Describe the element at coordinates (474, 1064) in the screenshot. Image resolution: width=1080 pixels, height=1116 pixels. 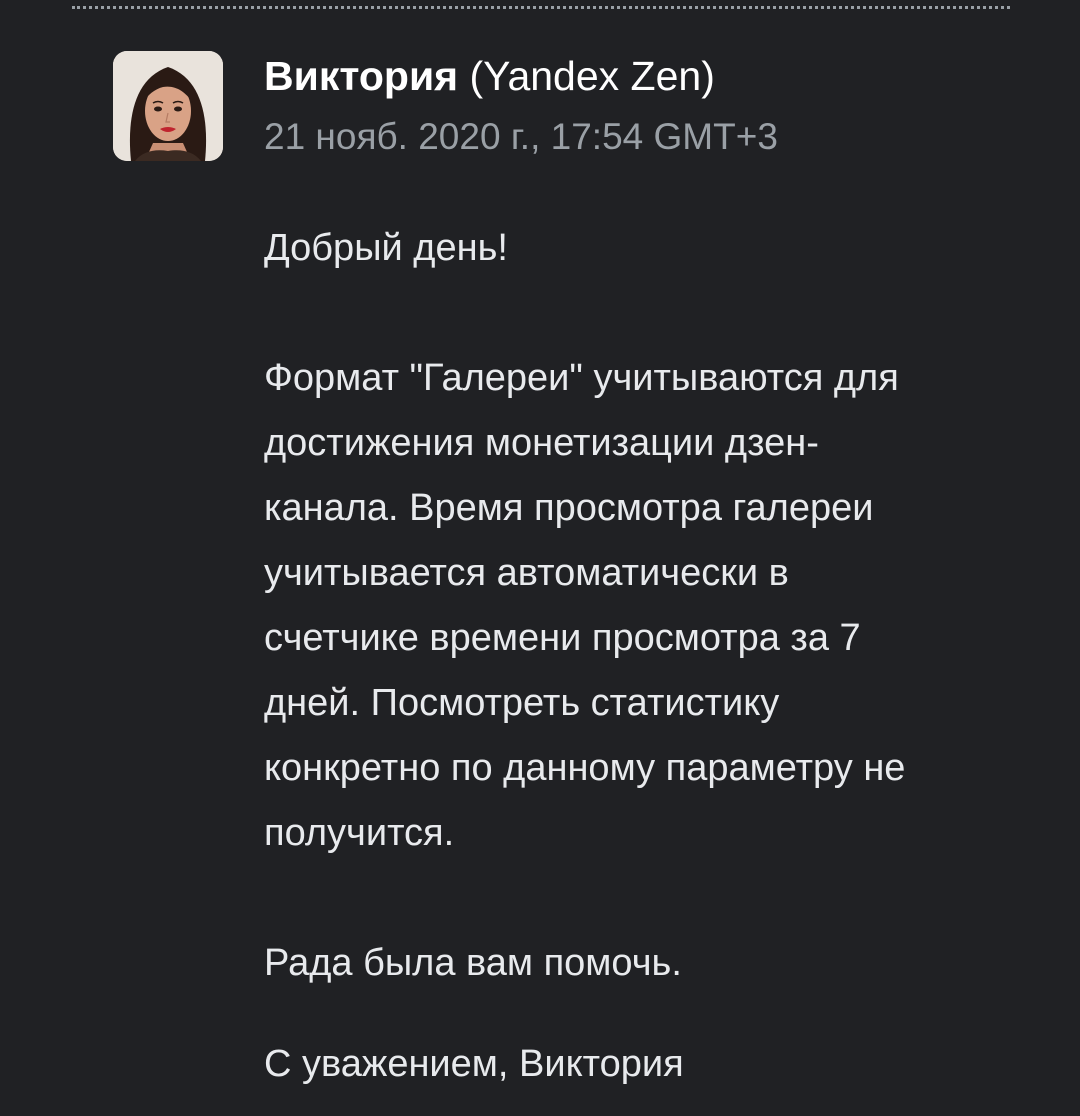
I see `message-signature: С уважением, Виктория` at that location.